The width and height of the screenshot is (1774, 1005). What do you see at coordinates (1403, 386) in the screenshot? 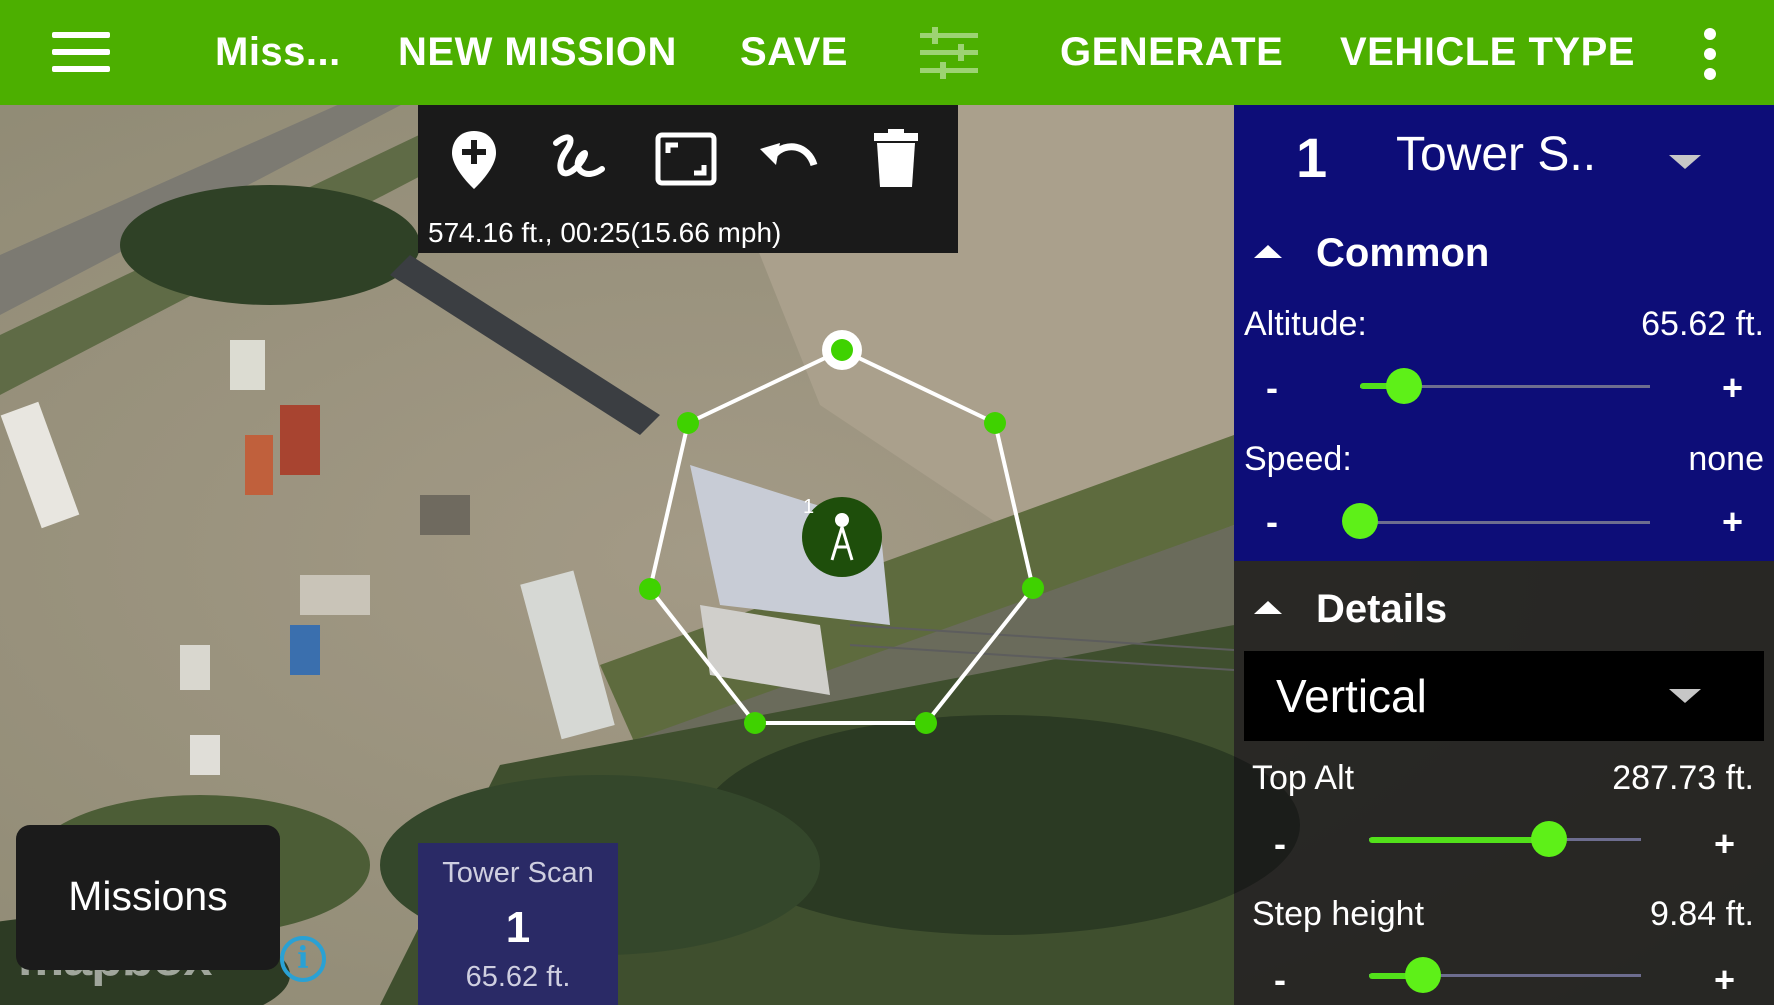
I see `altitude-slider-thumb` at bounding box center [1403, 386].